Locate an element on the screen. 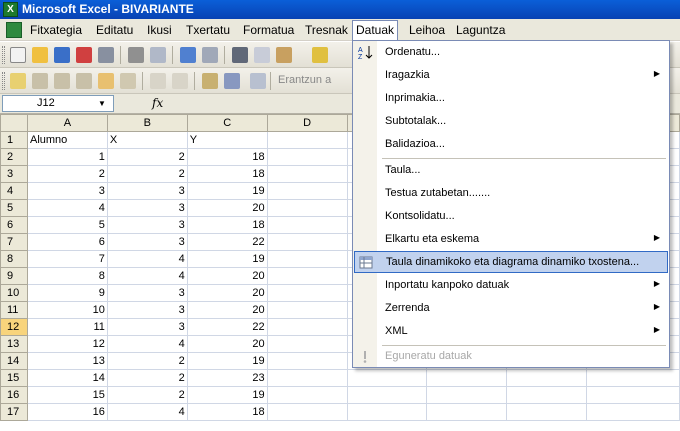 This screenshot has width=680, height=431. row-header: 16 is located at coordinates (14, 395).